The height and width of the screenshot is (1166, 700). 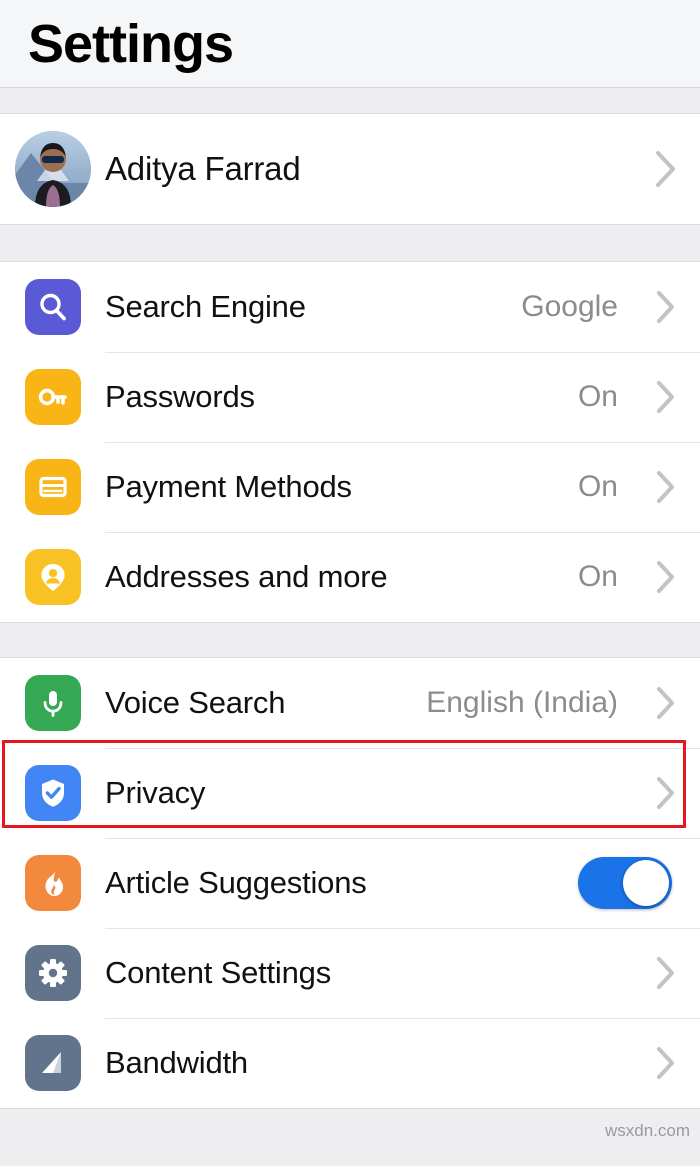 I want to click on credit-card-icon, so click(x=52, y=487).